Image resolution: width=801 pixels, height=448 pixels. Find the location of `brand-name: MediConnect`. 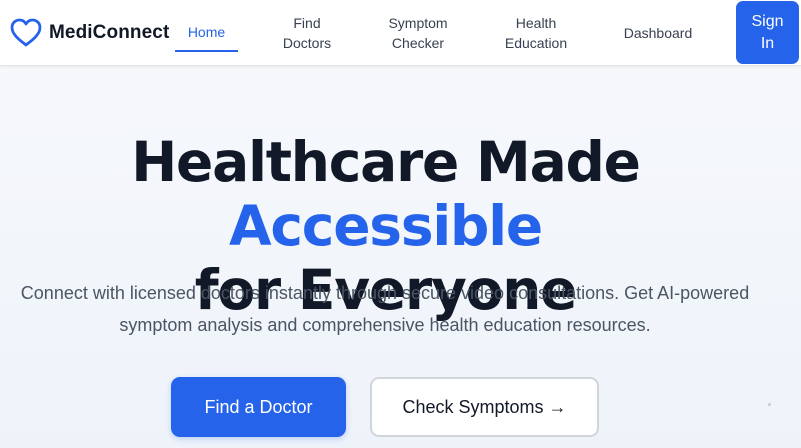

brand-name: MediConnect is located at coordinates (109, 32).